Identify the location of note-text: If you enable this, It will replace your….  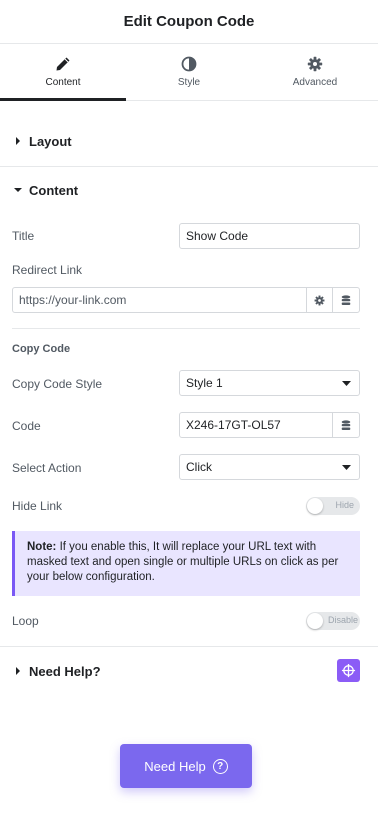
(183, 562).